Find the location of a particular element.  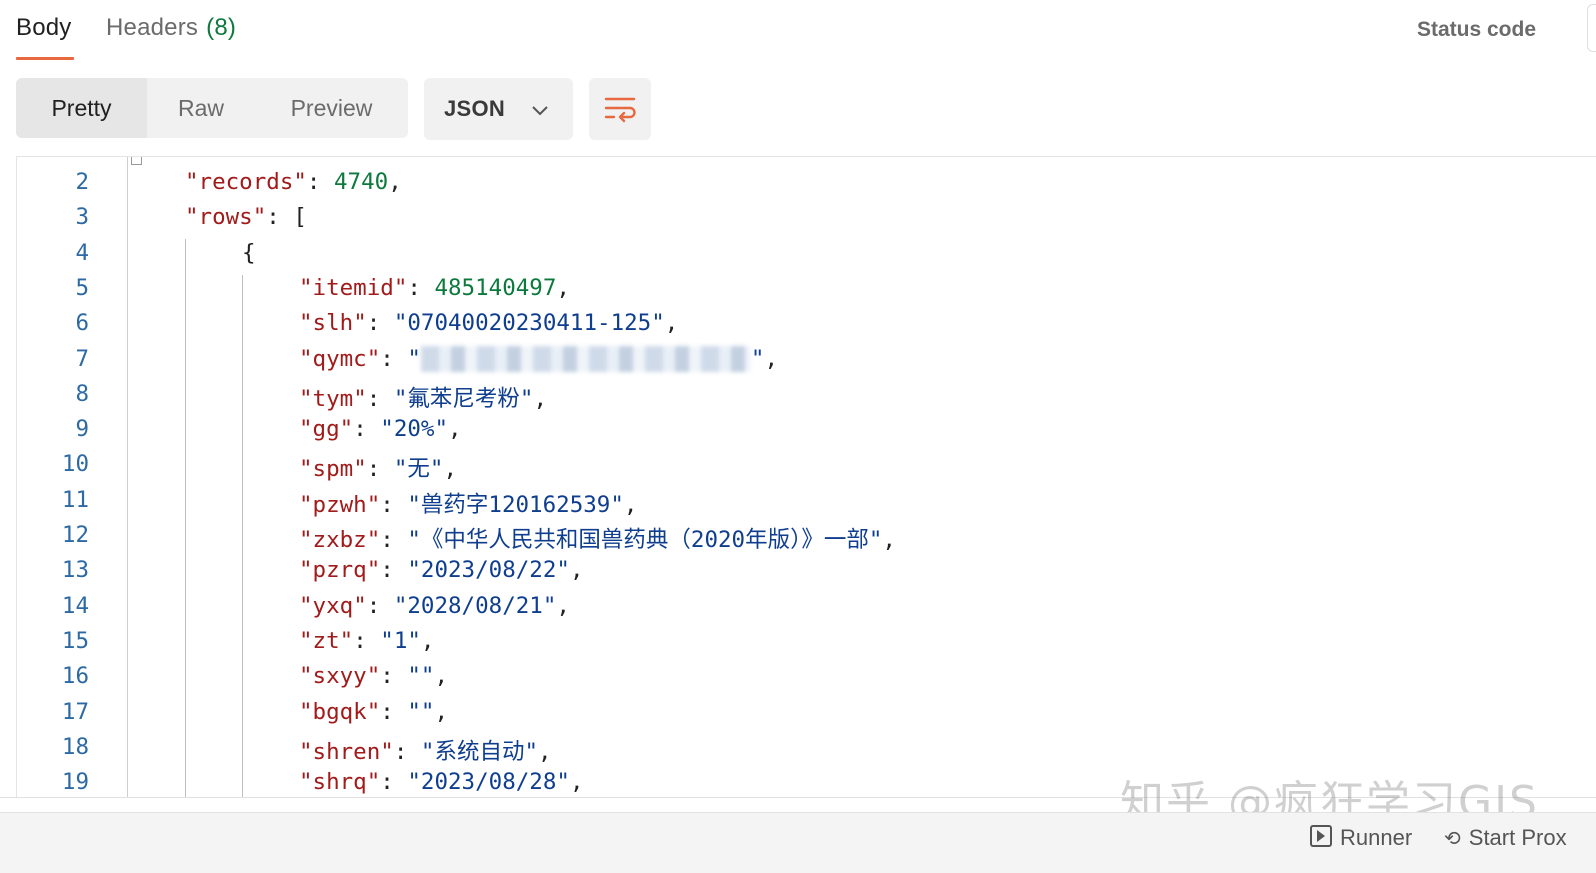

wrap-lines-icon is located at coordinates (620, 110).